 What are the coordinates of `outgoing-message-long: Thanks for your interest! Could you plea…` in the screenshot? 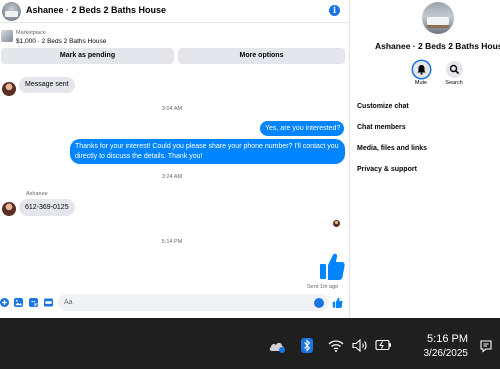 It's located at (207, 151).